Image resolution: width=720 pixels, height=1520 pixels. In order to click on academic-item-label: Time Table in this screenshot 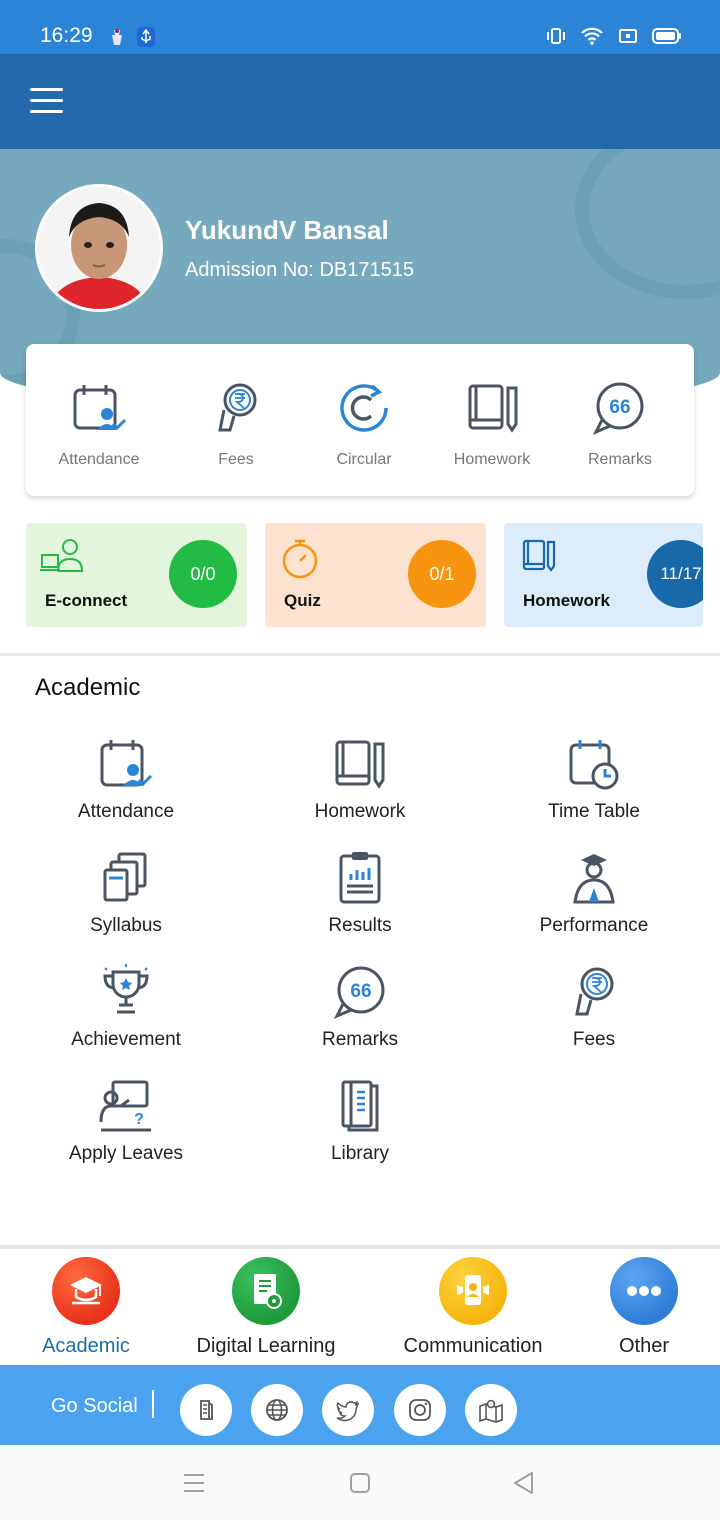, I will do `click(594, 811)`.